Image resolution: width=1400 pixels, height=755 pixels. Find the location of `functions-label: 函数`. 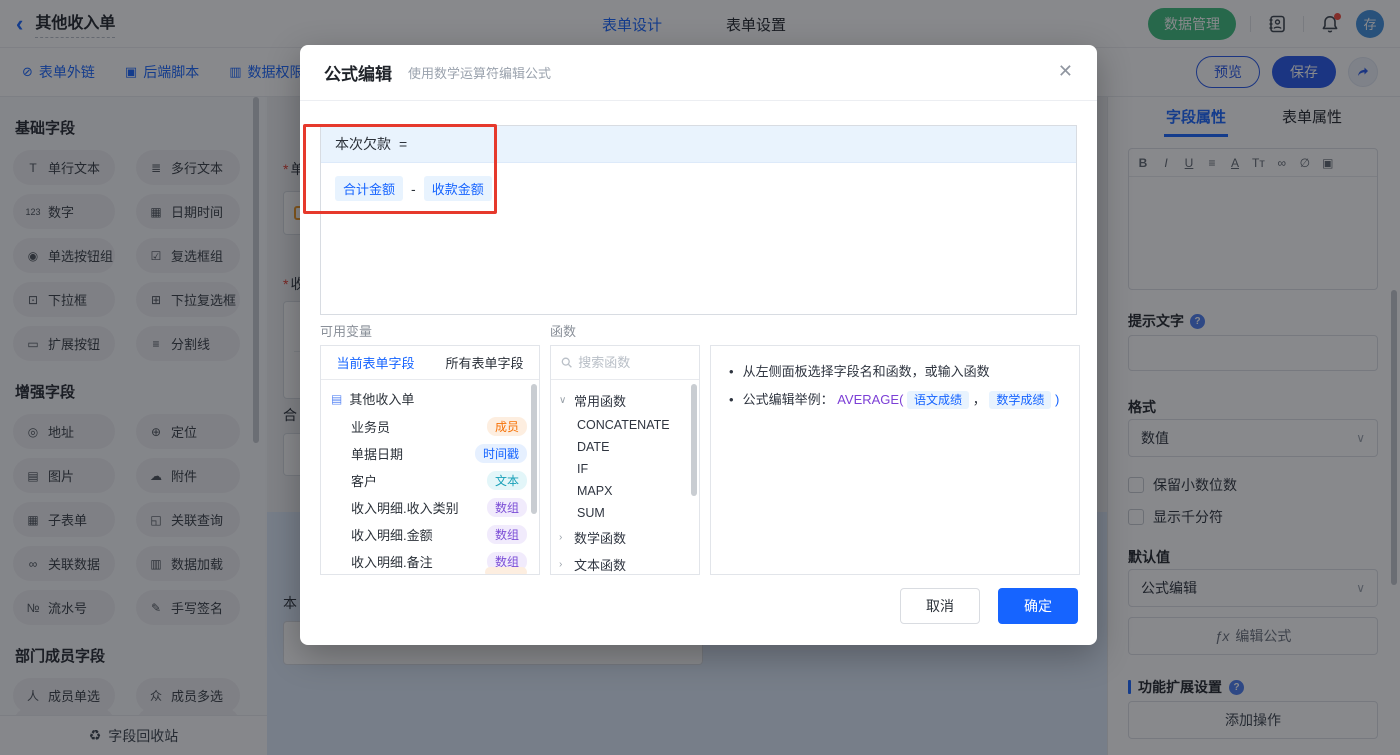

functions-label: 函数 is located at coordinates (563, 331).